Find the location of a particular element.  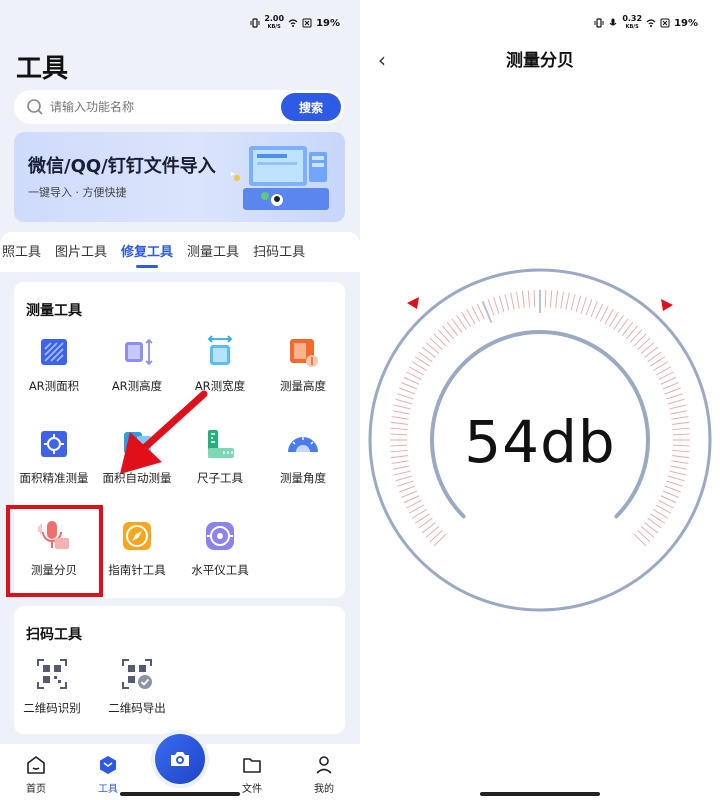

tab-repair: 修复工具 is located at coordinates (147, 252).